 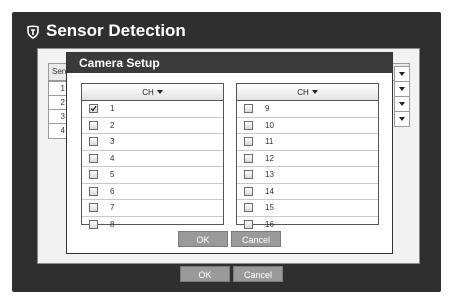 What do you see at coordinates (112, 142) in the screenshot?
I see `channel-label: 3` at bounding box center [112, 142].